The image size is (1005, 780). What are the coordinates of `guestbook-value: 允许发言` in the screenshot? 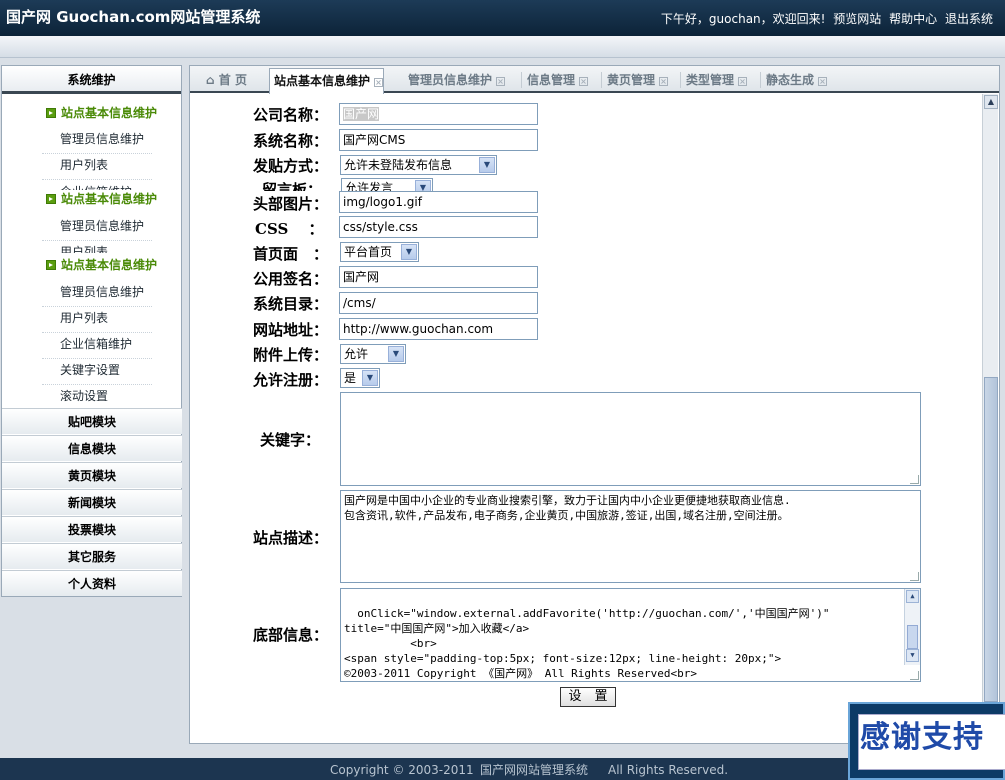 It's located at (369, 186).